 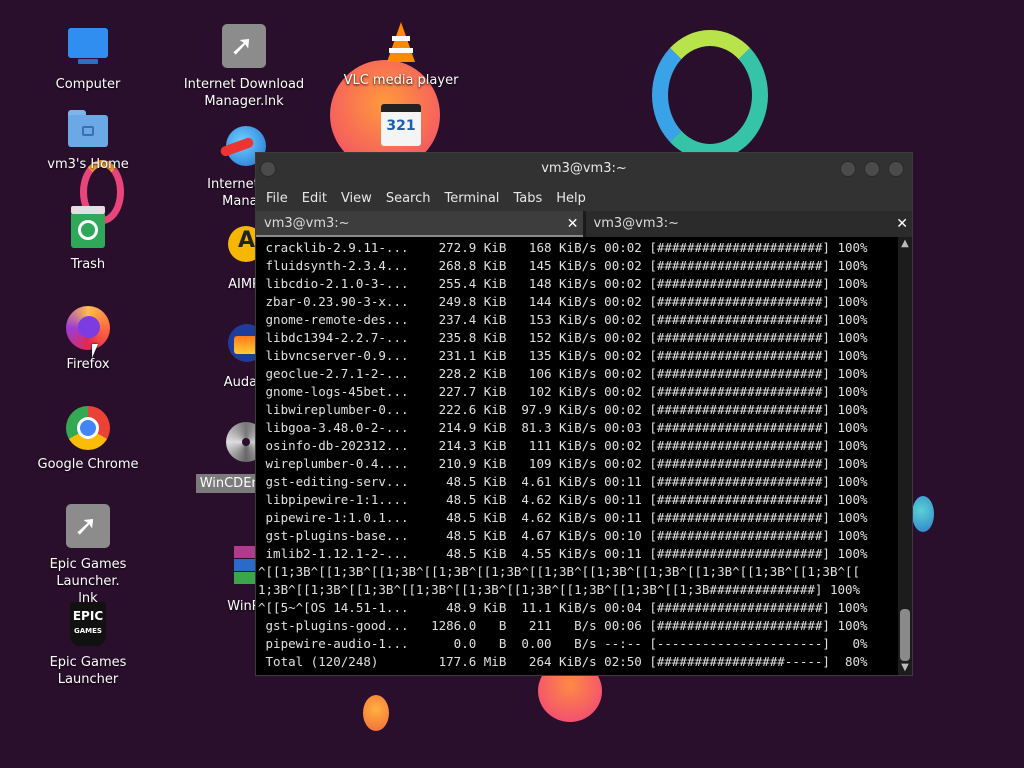 What do you see at coordinates (278, 198) in the screenshot?
I see `menu-file: File` at bounding box center [278, 198].